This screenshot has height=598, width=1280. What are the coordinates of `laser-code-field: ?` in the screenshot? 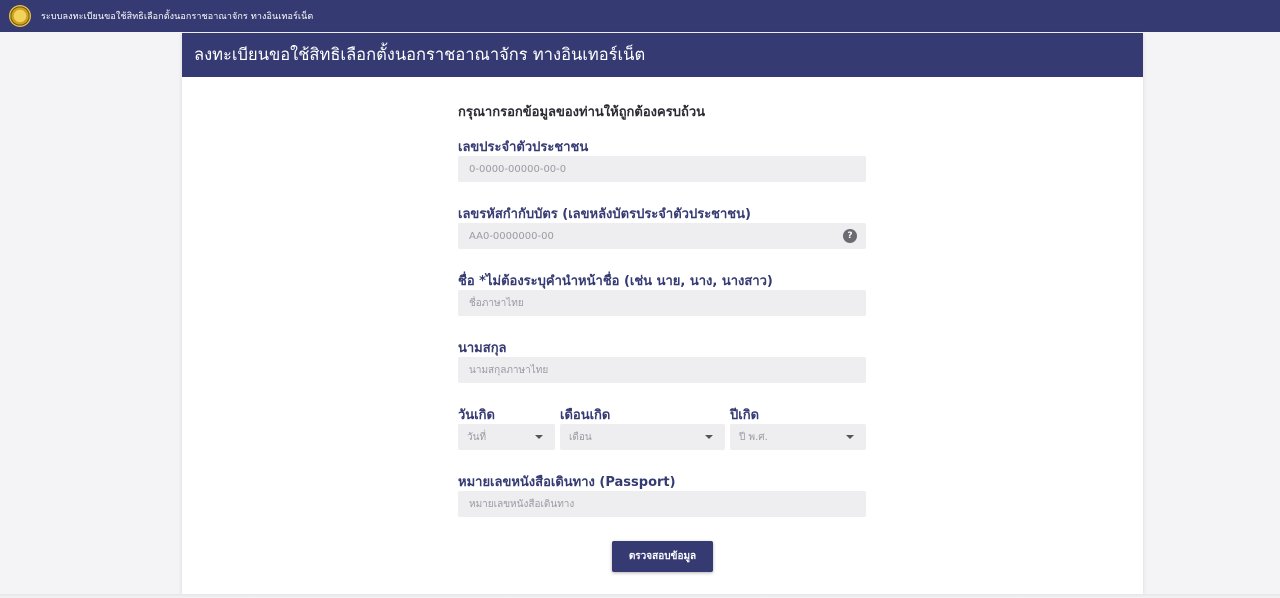 It's located at (662, 236).